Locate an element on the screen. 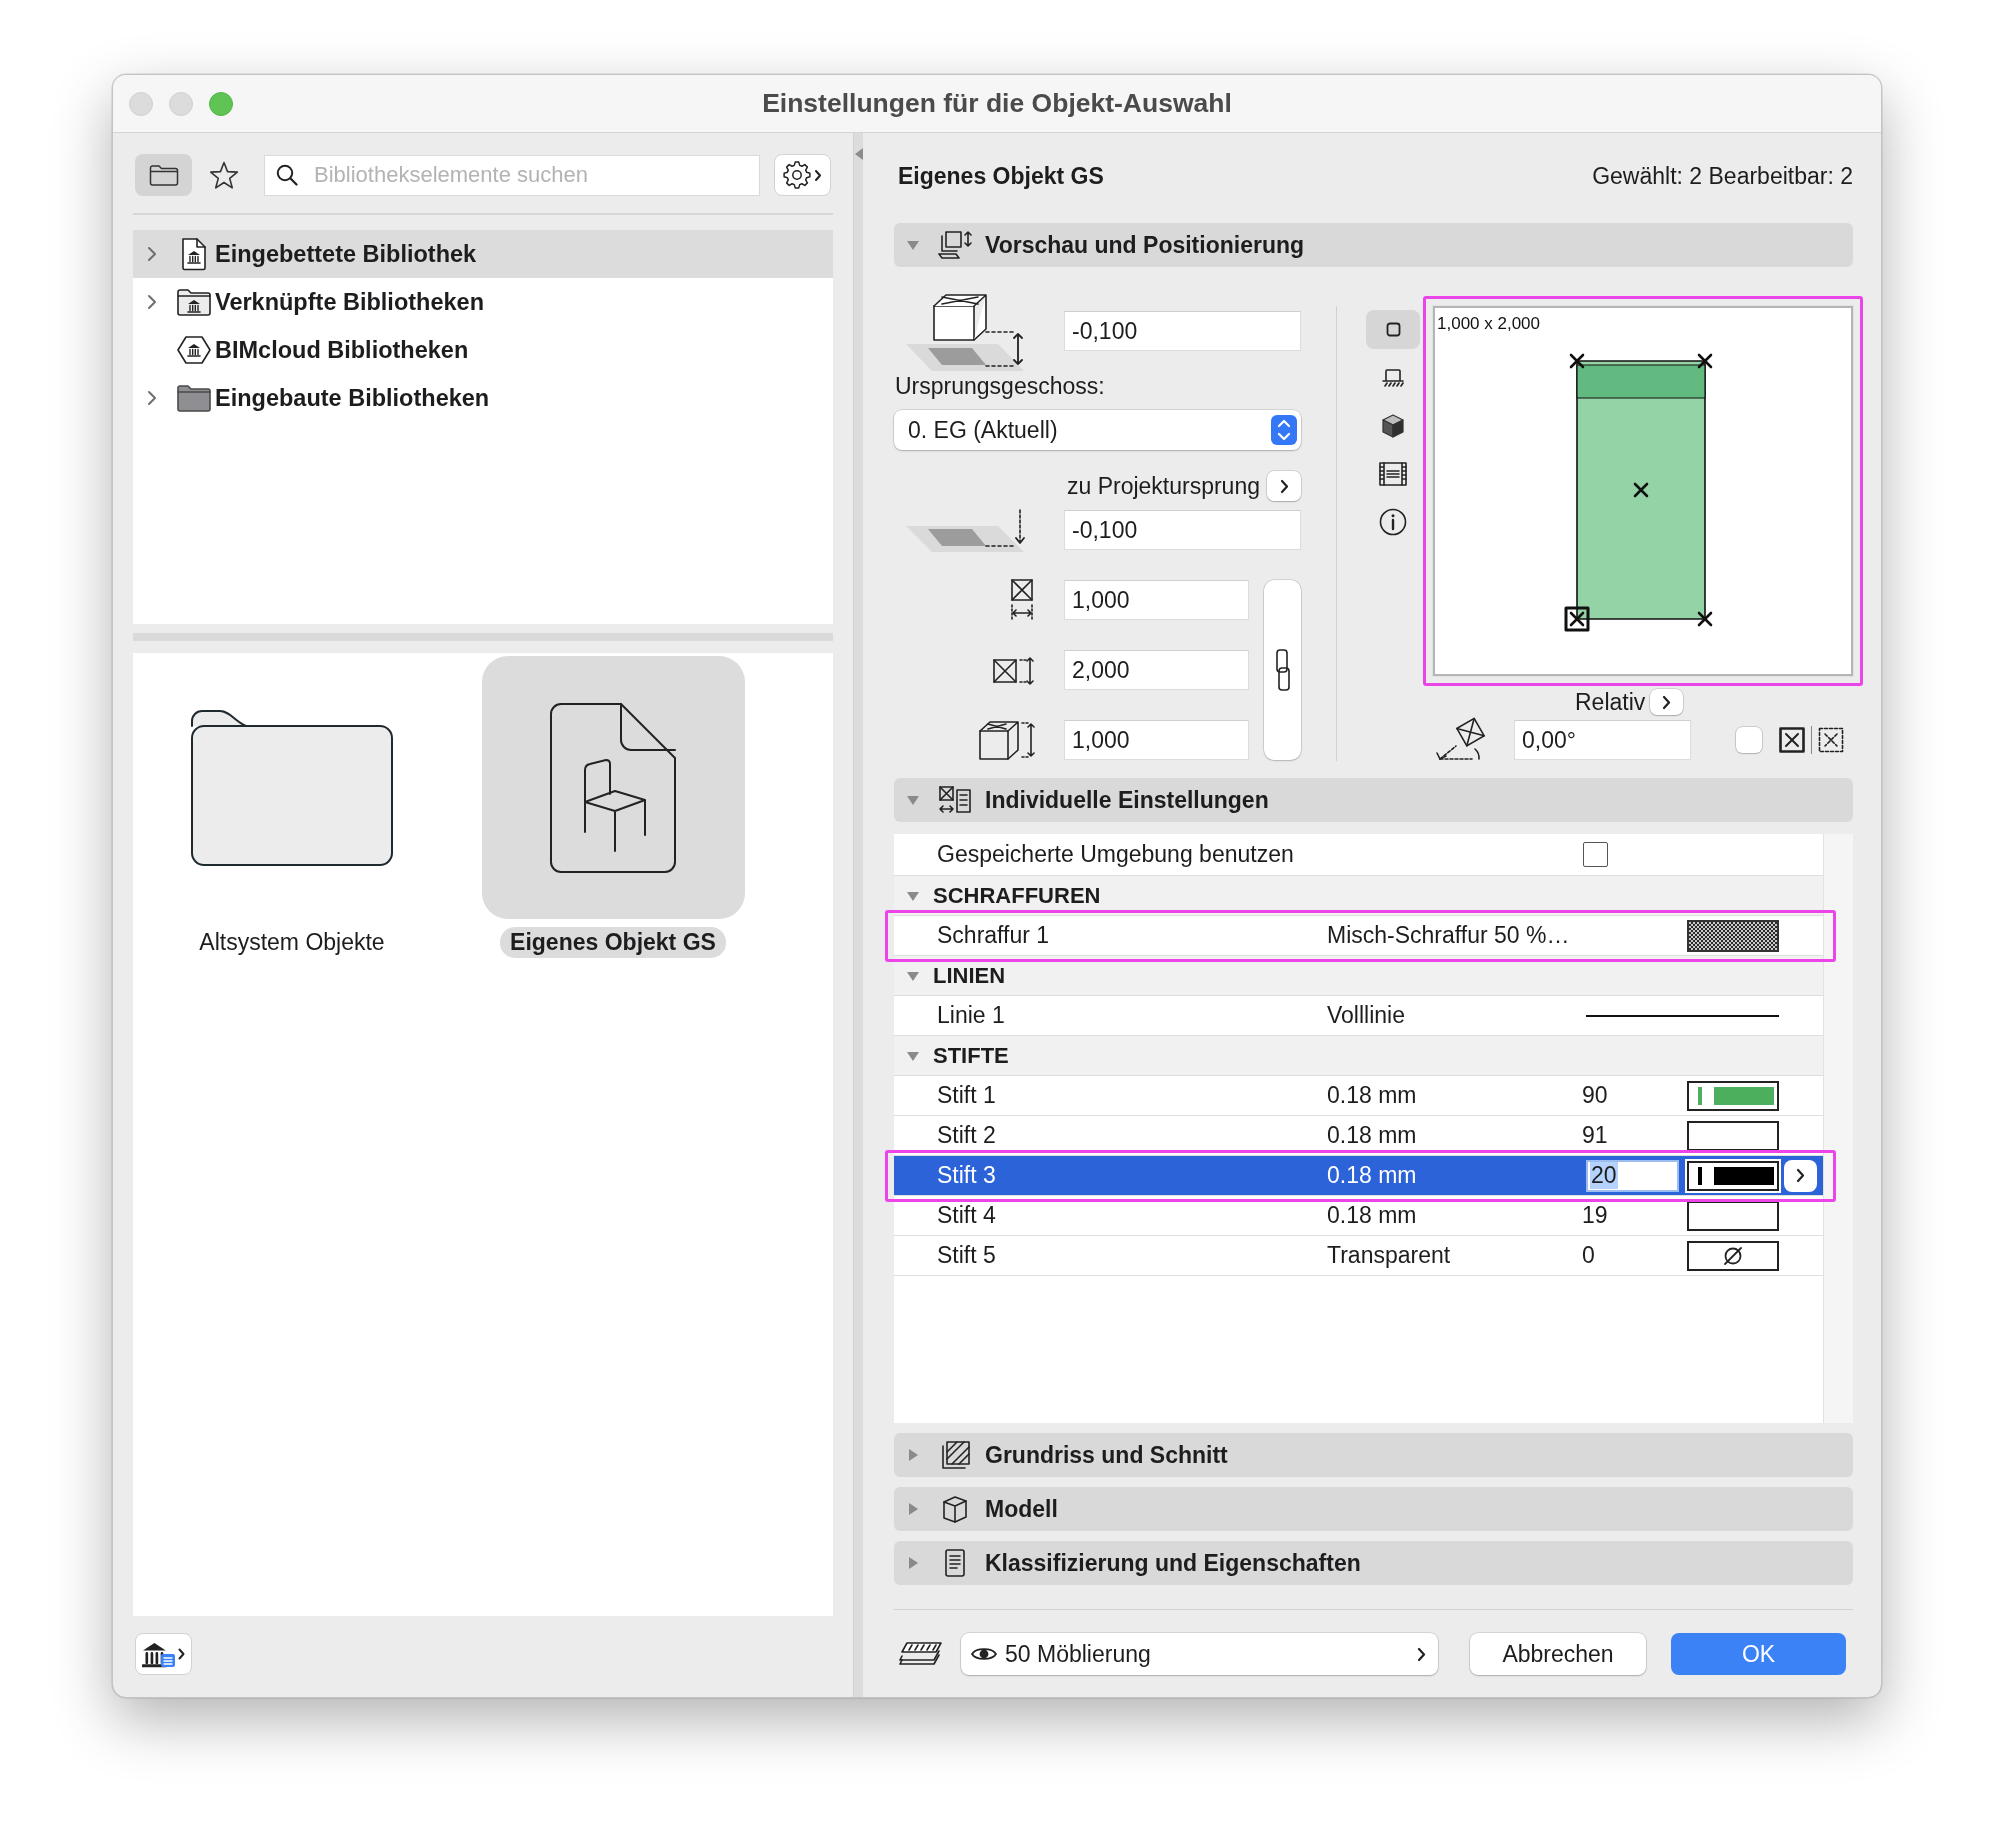 This screenshot has width=1994, height=1846. library-manager-button is located at coordinates (163, 1654).